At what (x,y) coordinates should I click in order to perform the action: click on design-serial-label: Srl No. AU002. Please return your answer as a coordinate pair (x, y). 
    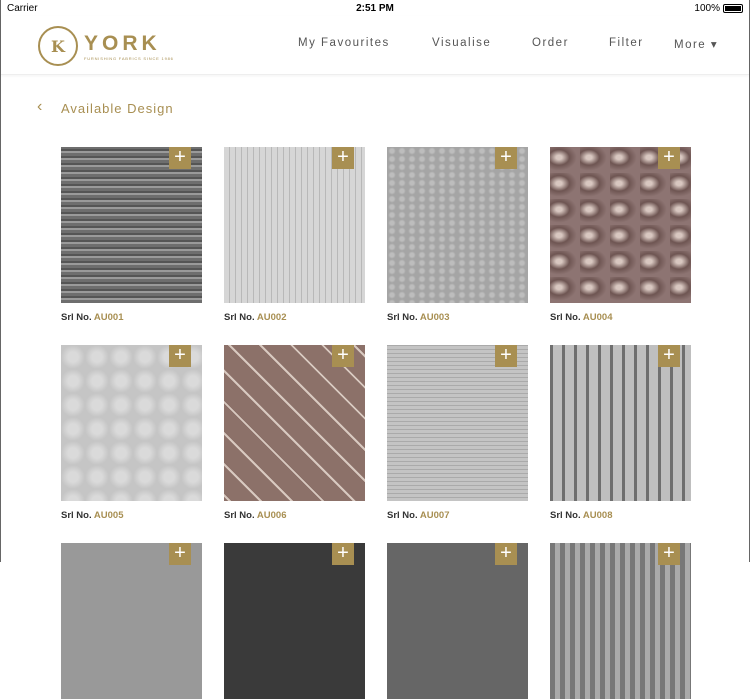
    Looking at the image, I should click on (255, 317).